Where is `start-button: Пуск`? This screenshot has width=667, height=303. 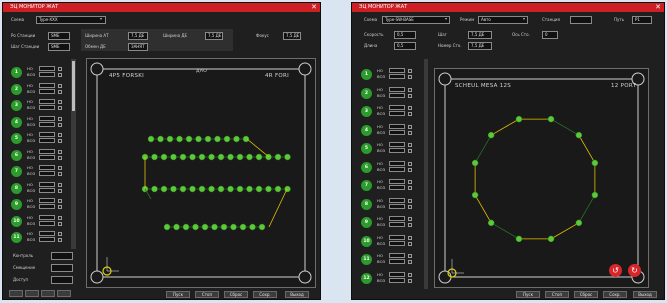 start-button: Пуск is located at coordinates (528, 294).